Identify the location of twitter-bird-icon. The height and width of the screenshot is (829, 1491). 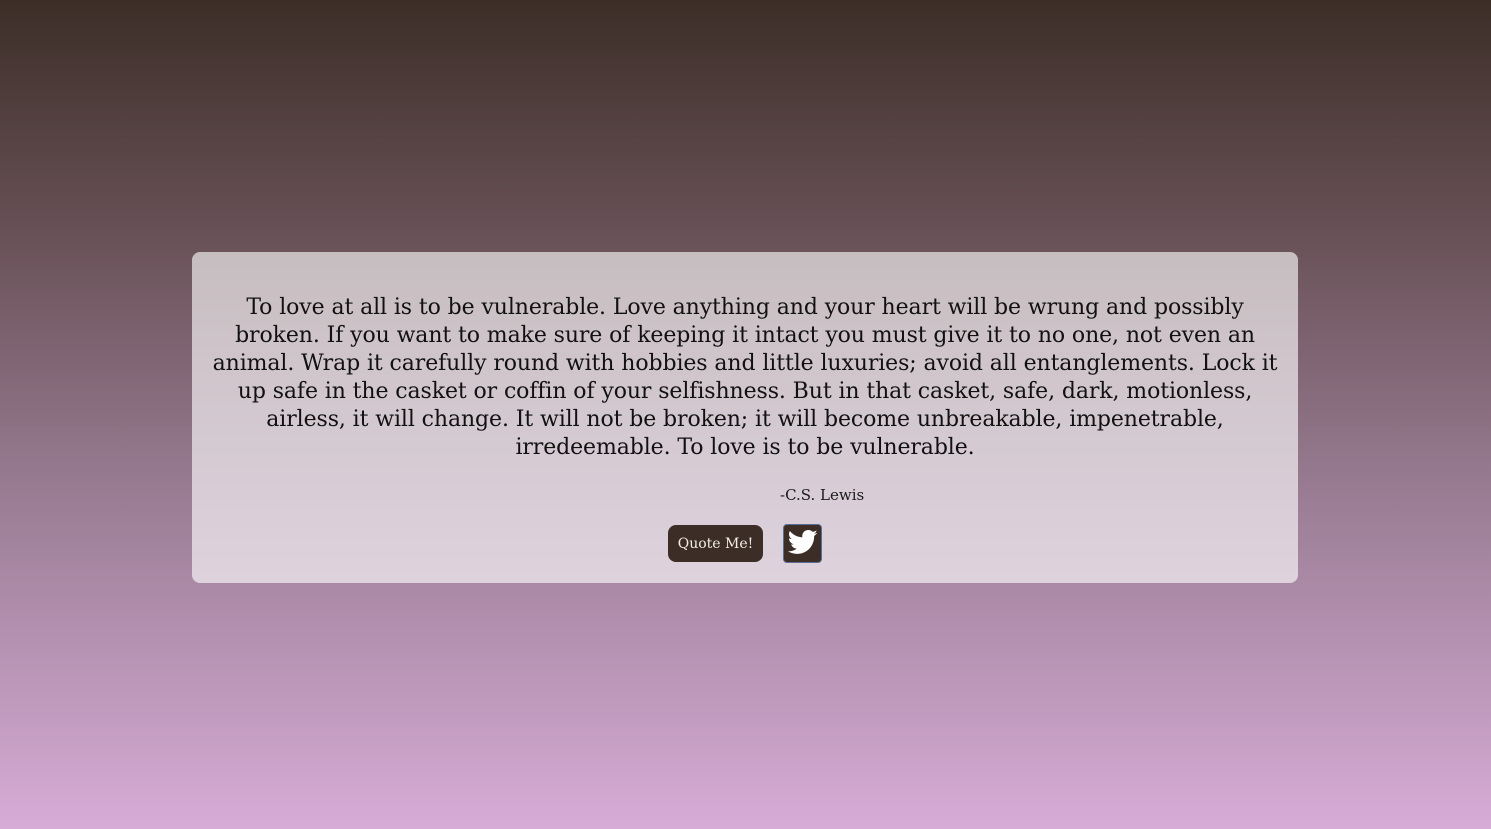
(802, 544).